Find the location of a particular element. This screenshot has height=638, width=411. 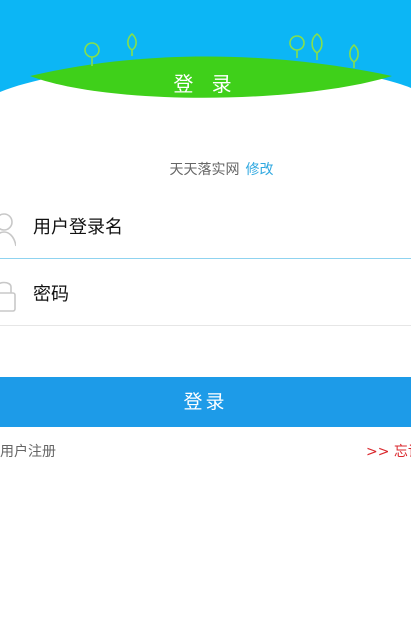

password-field: 密码 is located at coordinates (205, 295).